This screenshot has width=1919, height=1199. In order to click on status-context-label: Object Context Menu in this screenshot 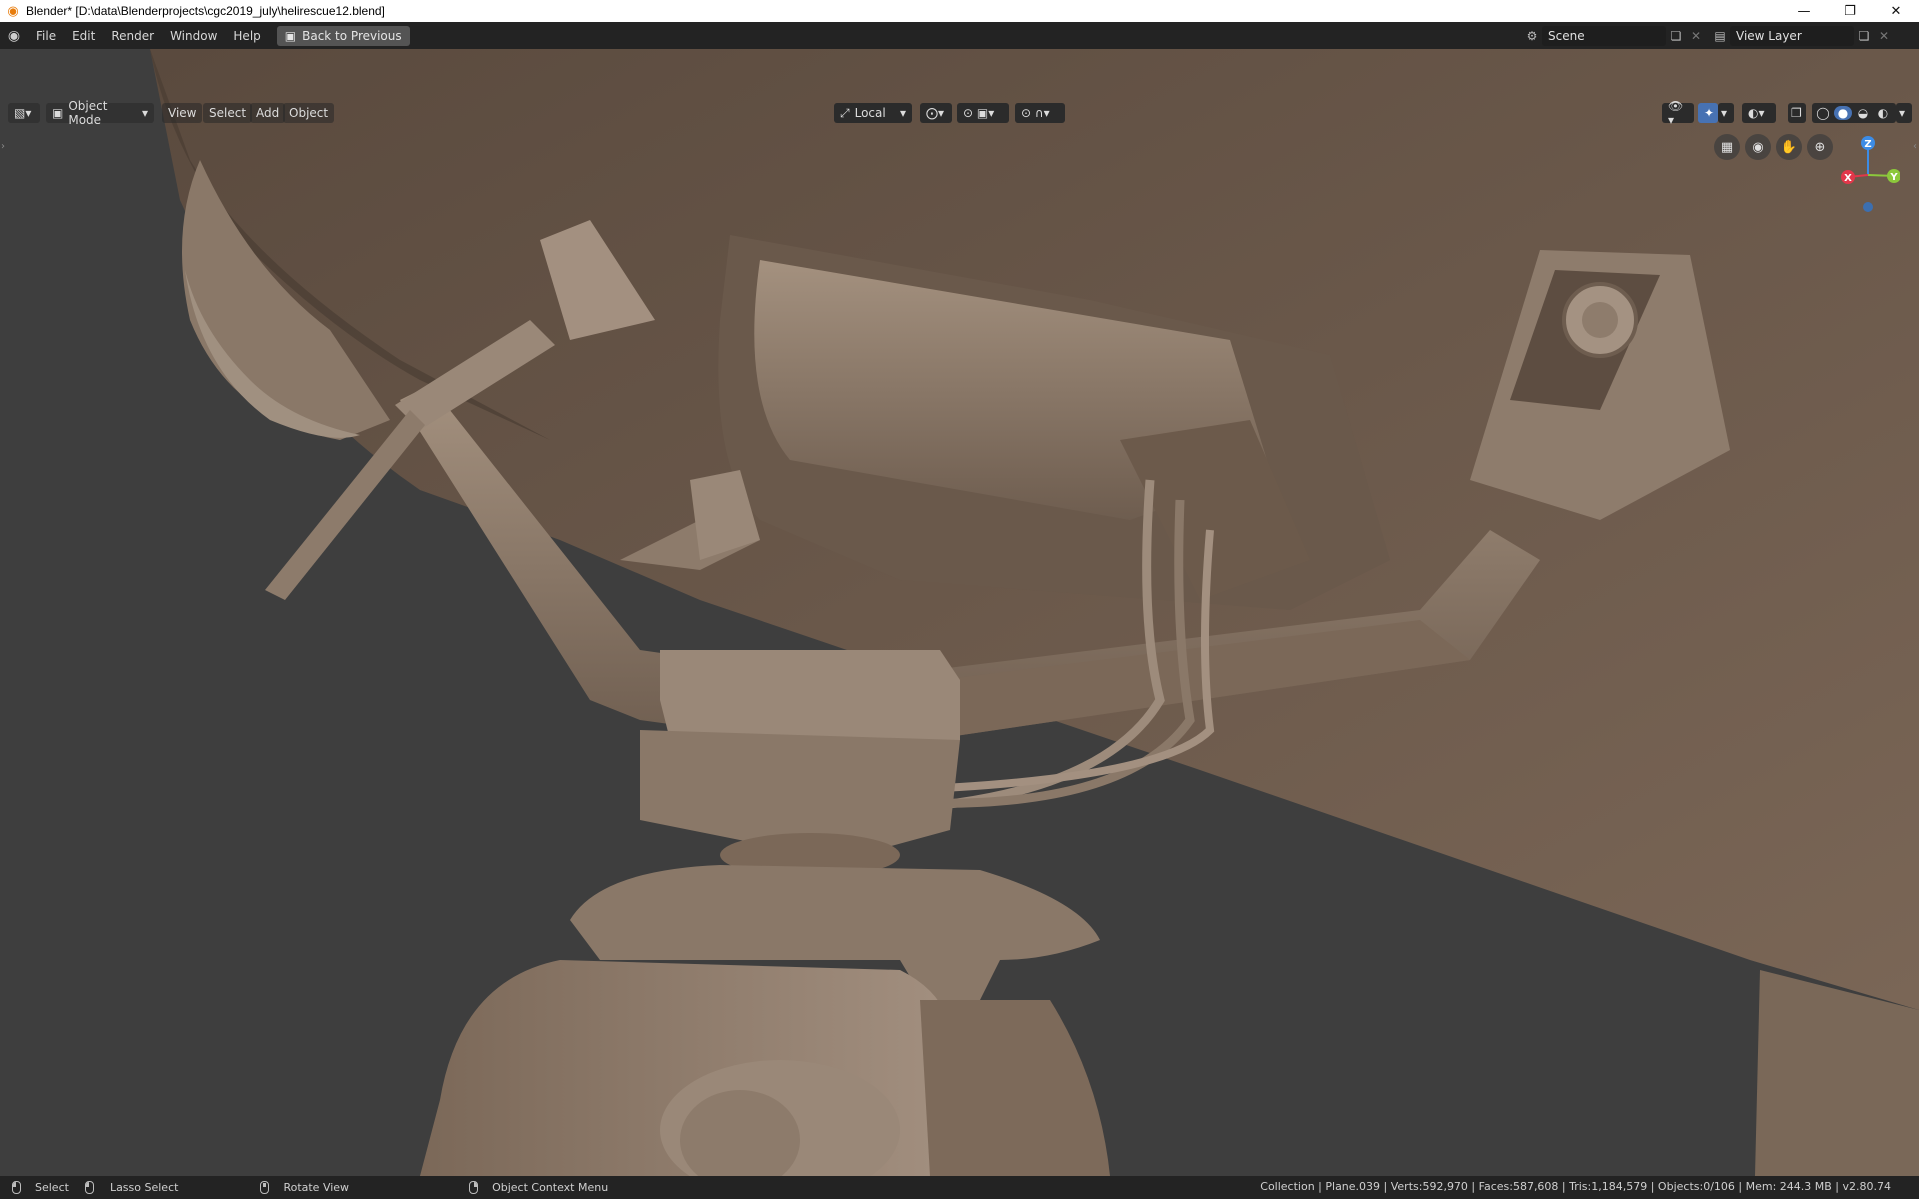, I will do `click(550, 1187)`.